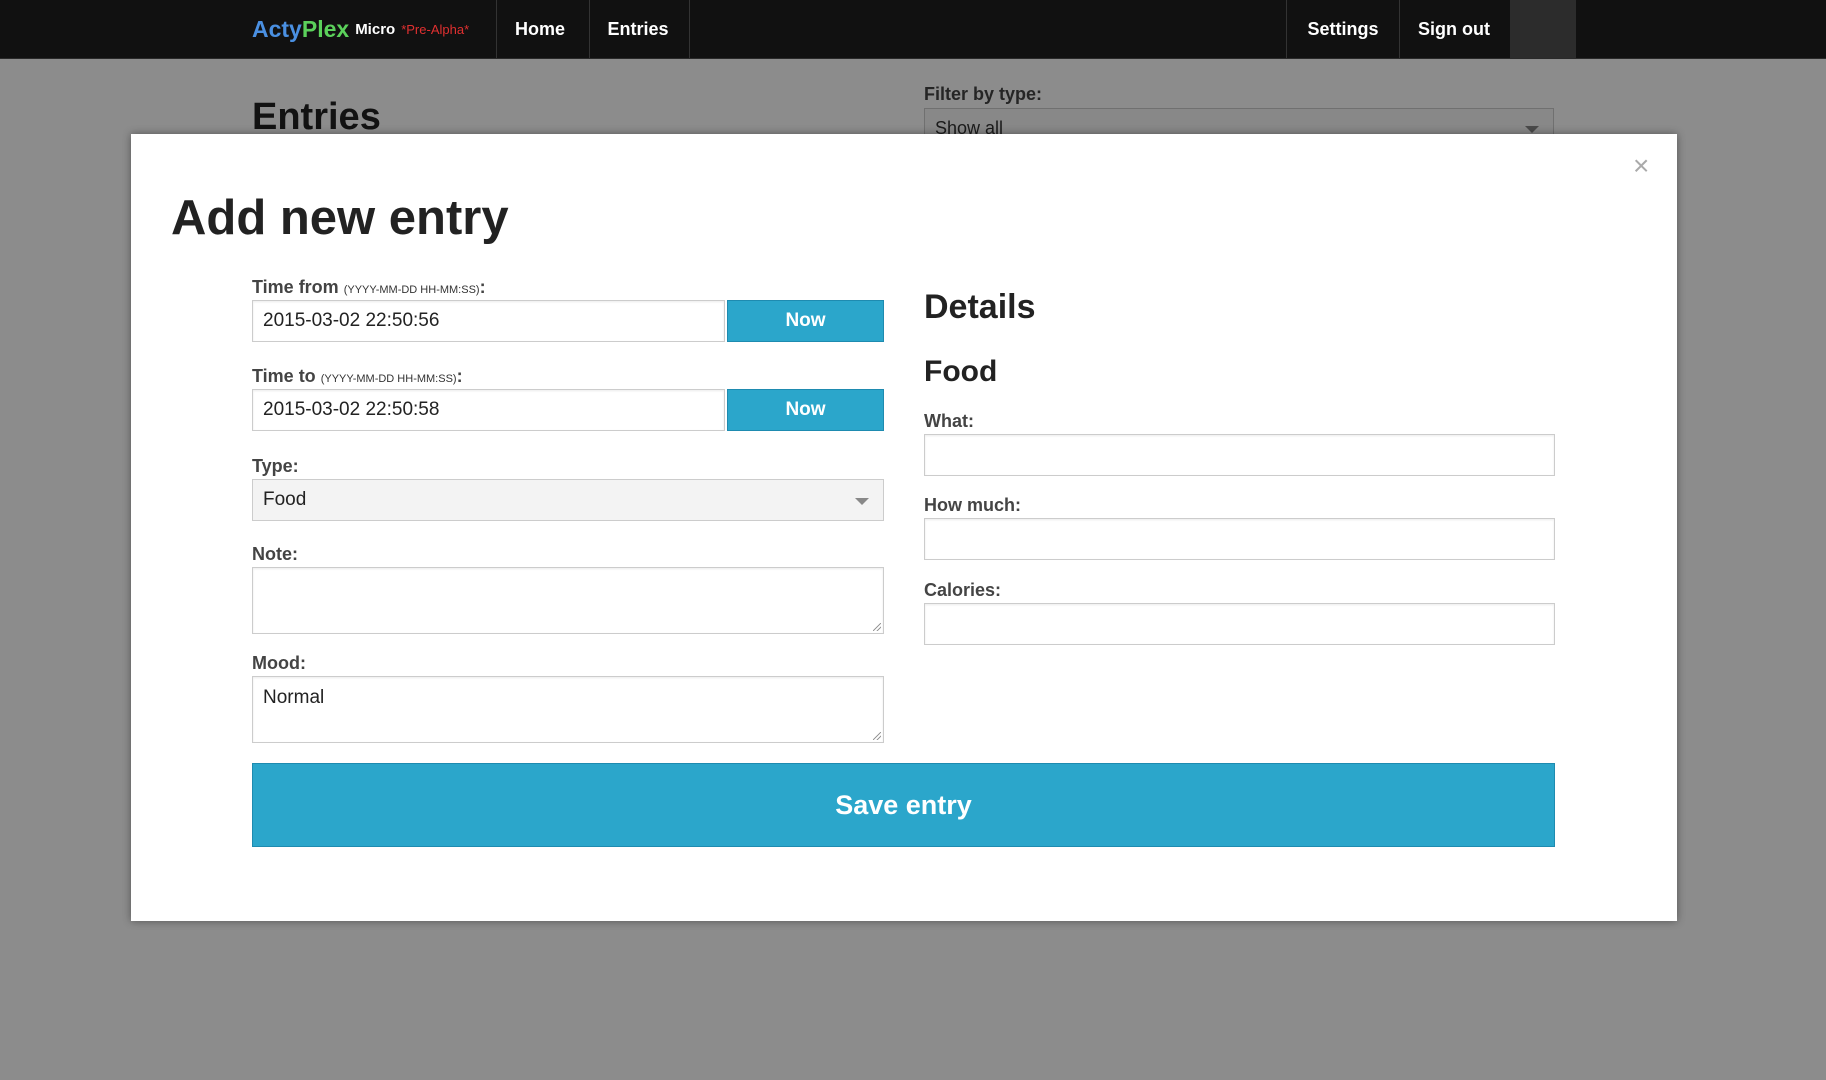  Describe the element at coordinates (805, 321) in the screenshot. I see `time-from-now-button: Now` at that location.